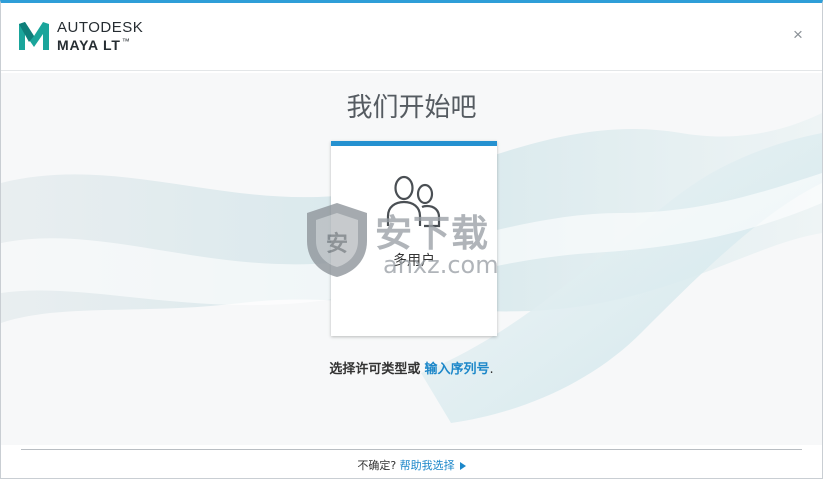 This screenshot has height=479, width=823. What do you see at coordinates (457, 369) in the screenshot?
I see `enter-serial-number-link: 输入序列号` at bounding box center [457, 369].